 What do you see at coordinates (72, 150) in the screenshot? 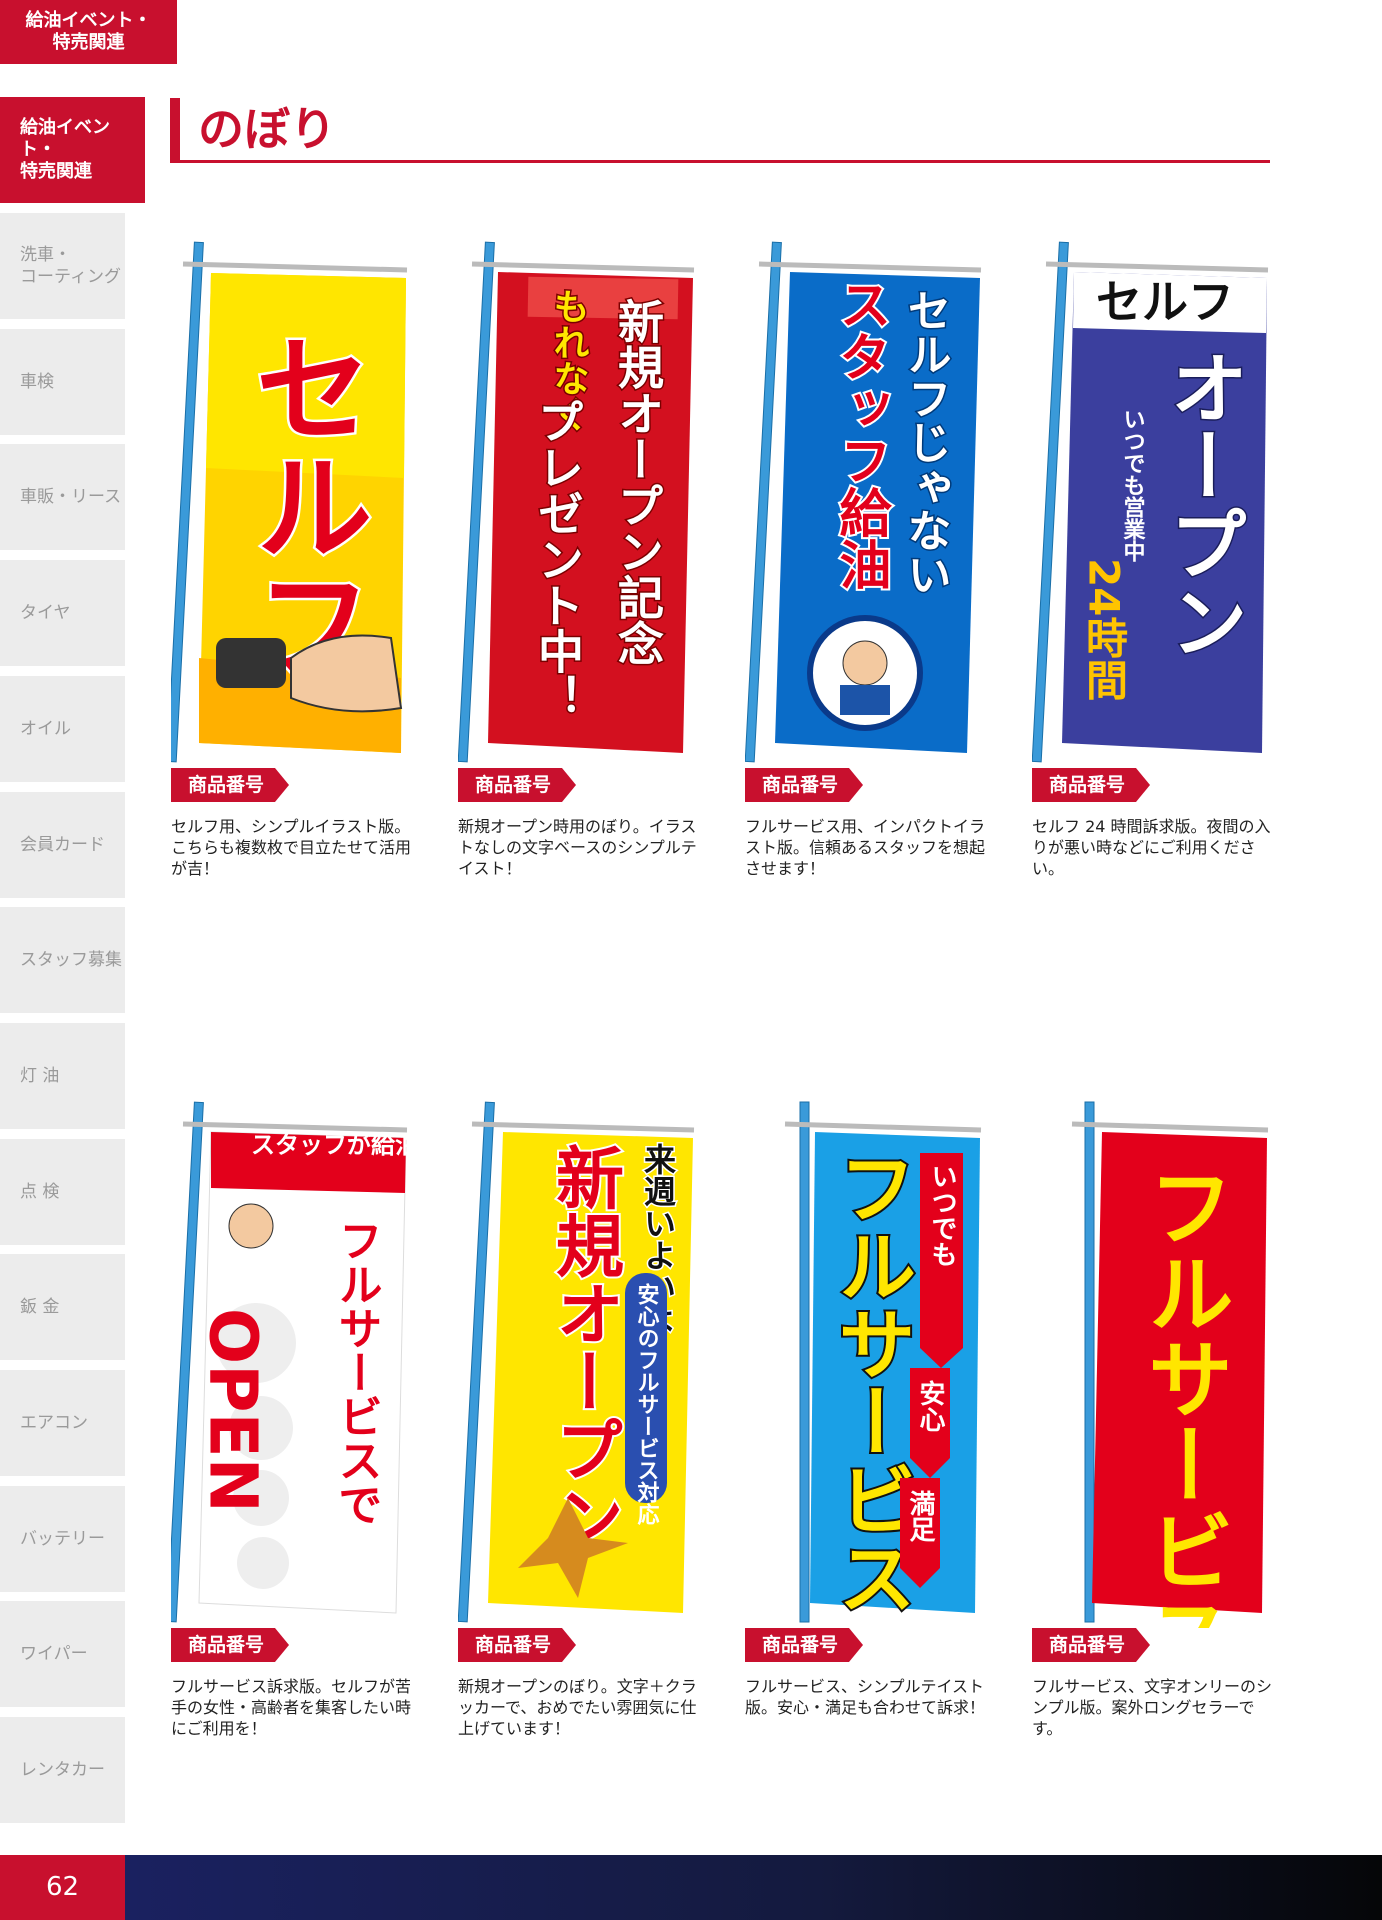
I see `sidebar-item-fuel-event: 給油イベント・ 特売関連` at bounding box center [72, 150].